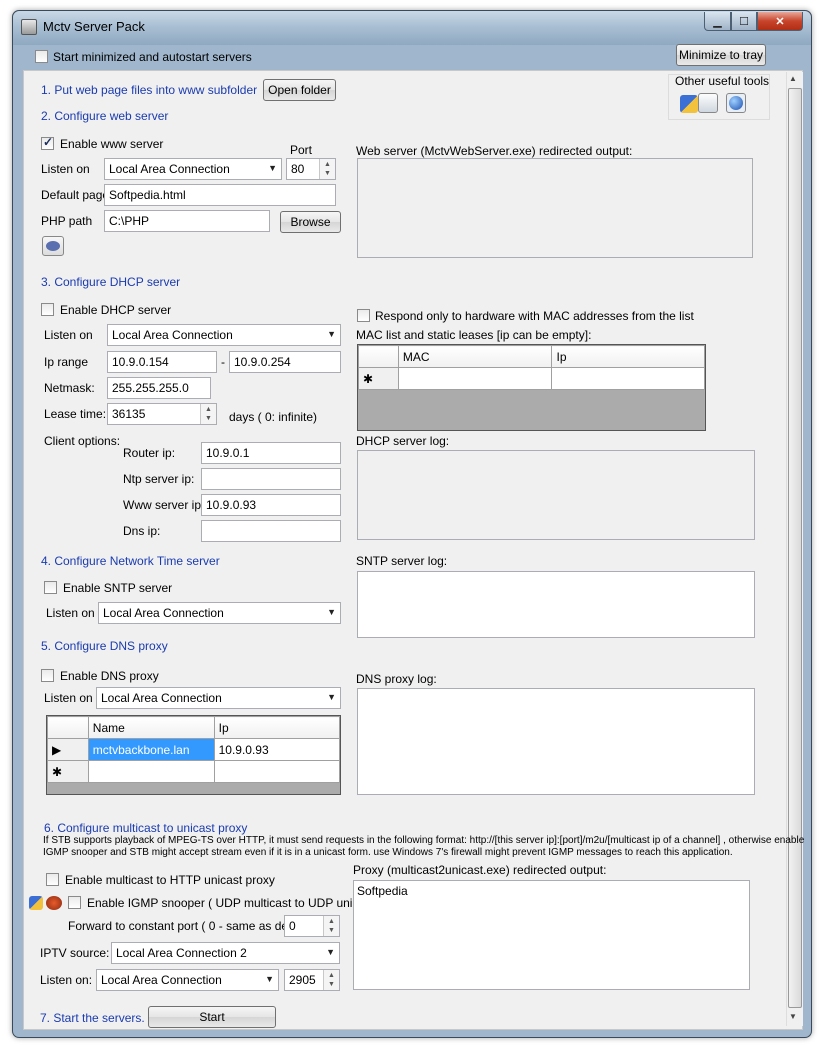 The width and height of the screenshot is (832, 1060). I want to click on scroll-down-arrow-icon: ▼, so click(793, 1016).